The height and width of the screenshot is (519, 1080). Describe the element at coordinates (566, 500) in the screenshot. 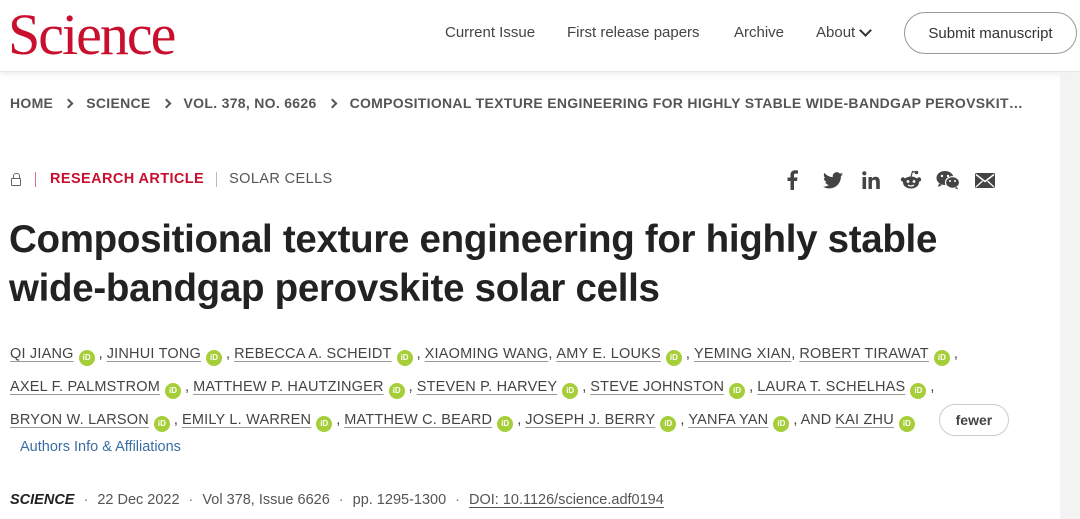

I see `doi-link: DOI: 10.1126/science.adf0194` at that location.